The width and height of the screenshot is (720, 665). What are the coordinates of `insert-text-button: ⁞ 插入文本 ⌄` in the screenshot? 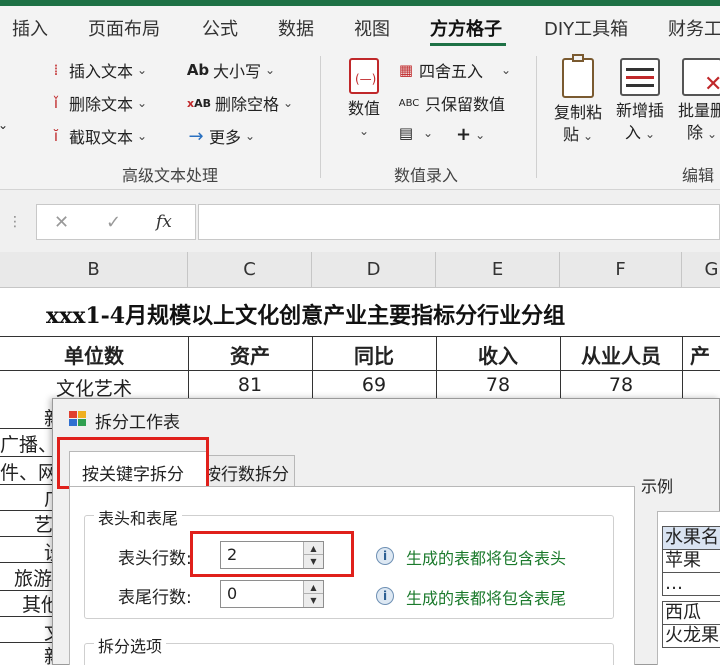 It's located at (96, 70).